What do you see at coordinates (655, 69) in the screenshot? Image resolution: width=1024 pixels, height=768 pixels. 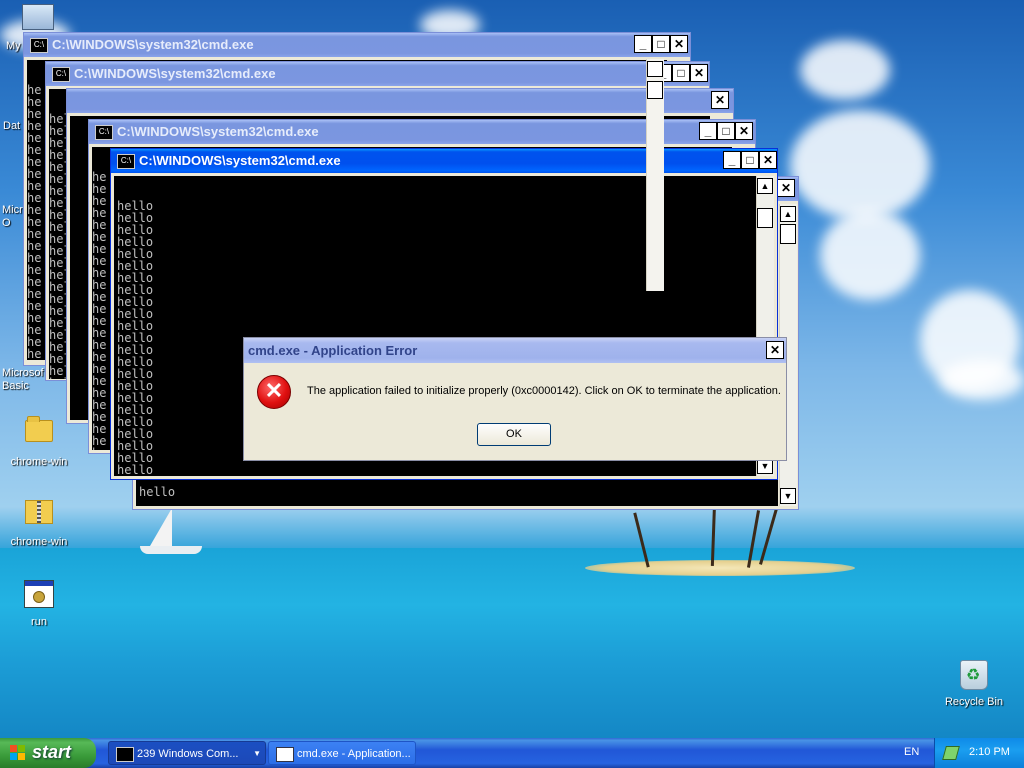 I see `scroll-up-button` at bounding box center [655, 69].